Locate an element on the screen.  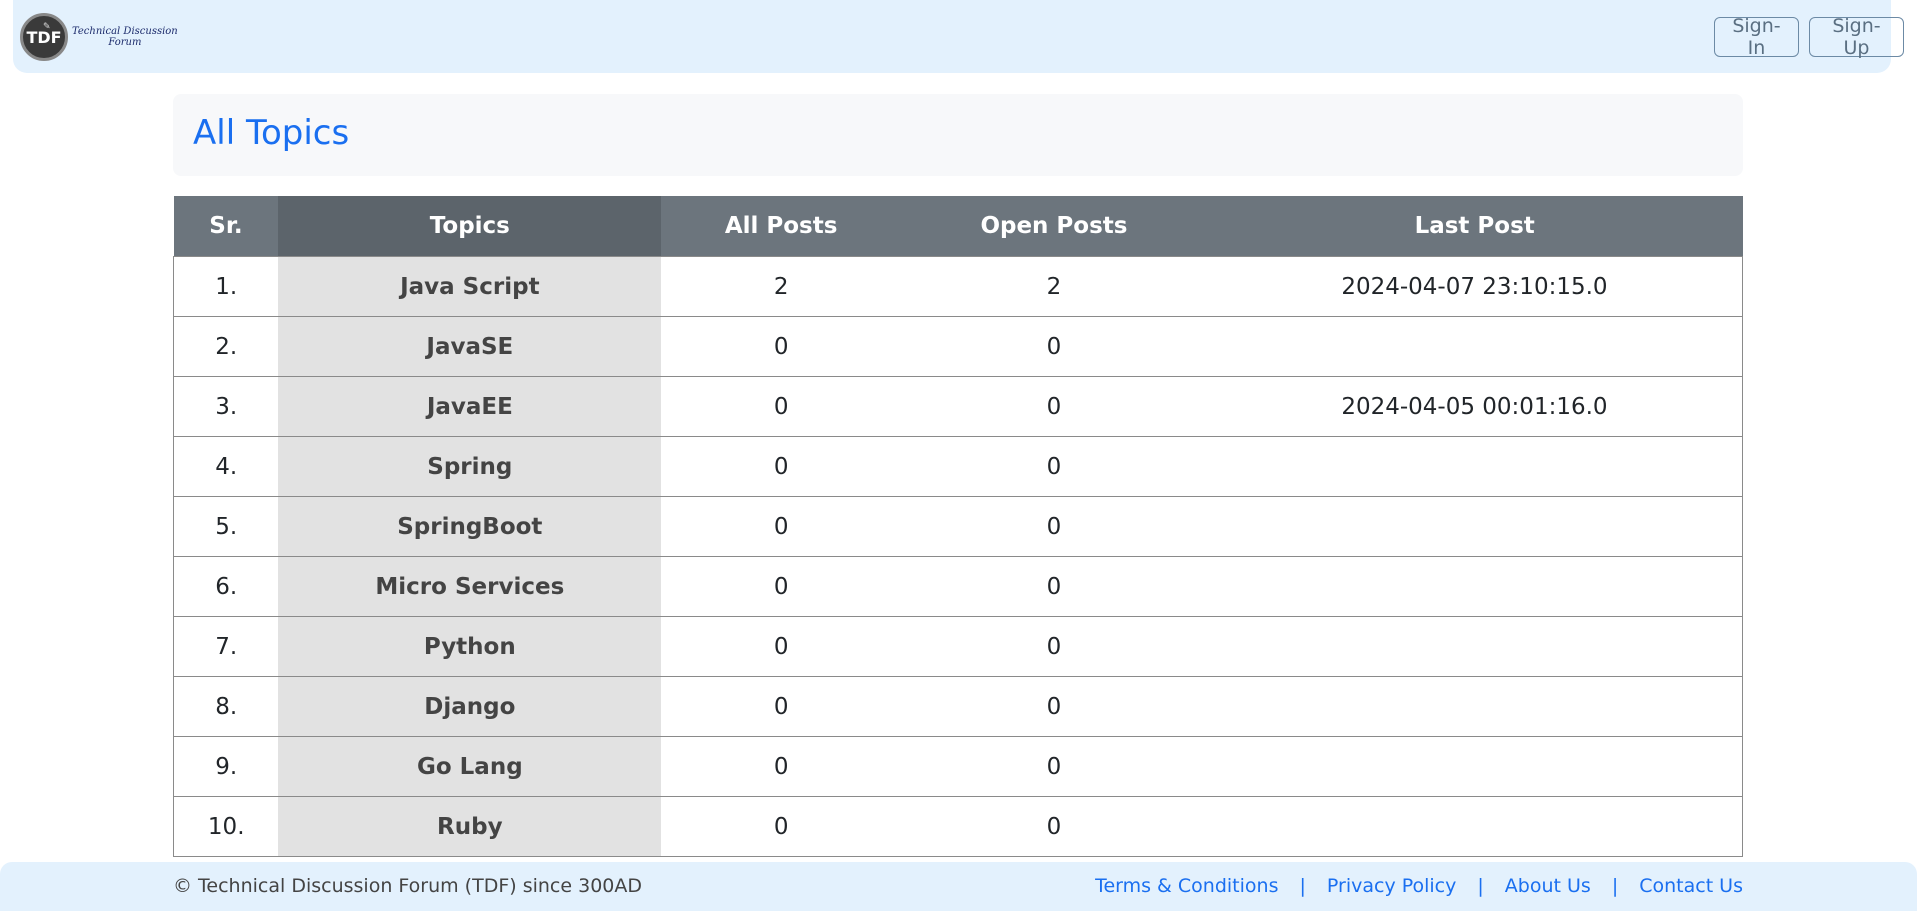
cell-topic-link: Go Lang is located at coordinates (470, 766).